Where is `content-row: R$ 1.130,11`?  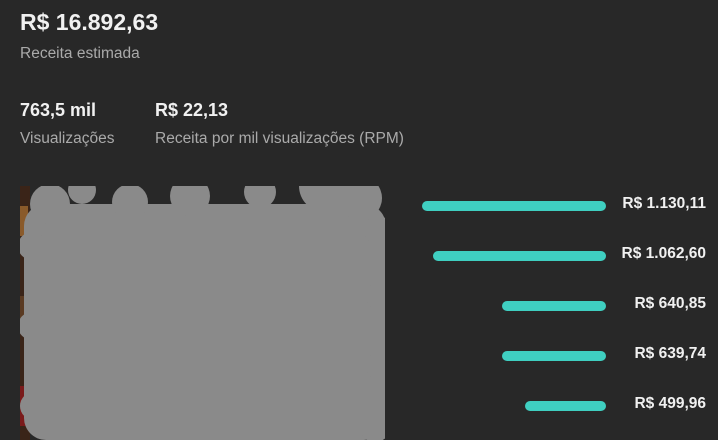 content-row: R$ 1.130,11 is located at coordinates (559, 206).